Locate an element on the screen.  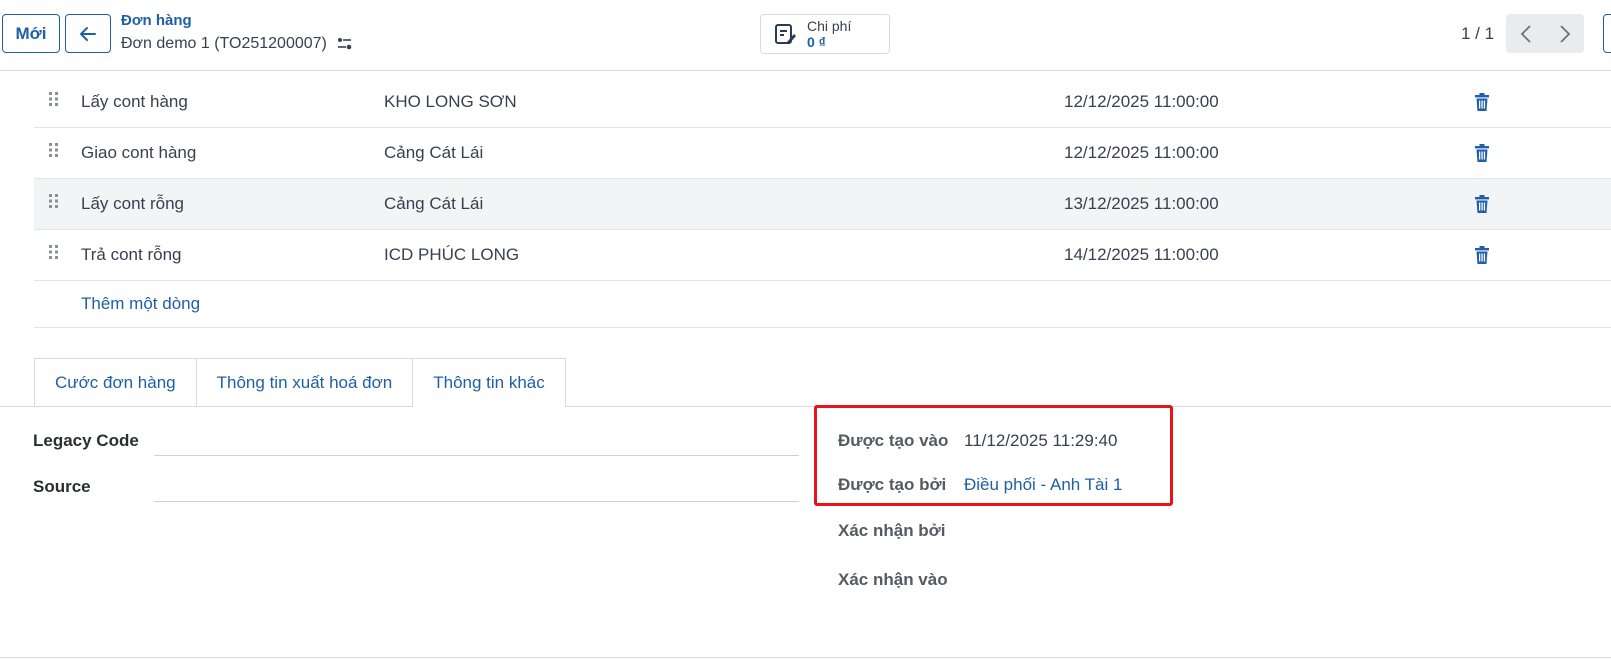
pager-previous-button is located at coordinates (1525, 33).